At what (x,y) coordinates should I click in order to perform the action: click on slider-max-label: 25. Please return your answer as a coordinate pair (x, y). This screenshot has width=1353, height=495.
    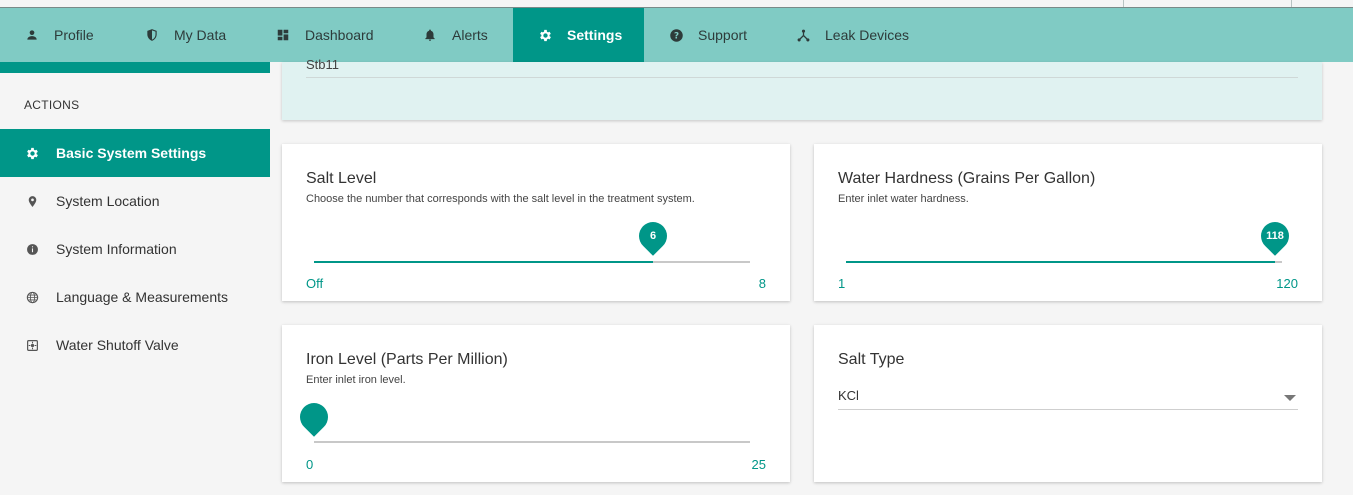
    Looking at the image, I should click on (758, 464).